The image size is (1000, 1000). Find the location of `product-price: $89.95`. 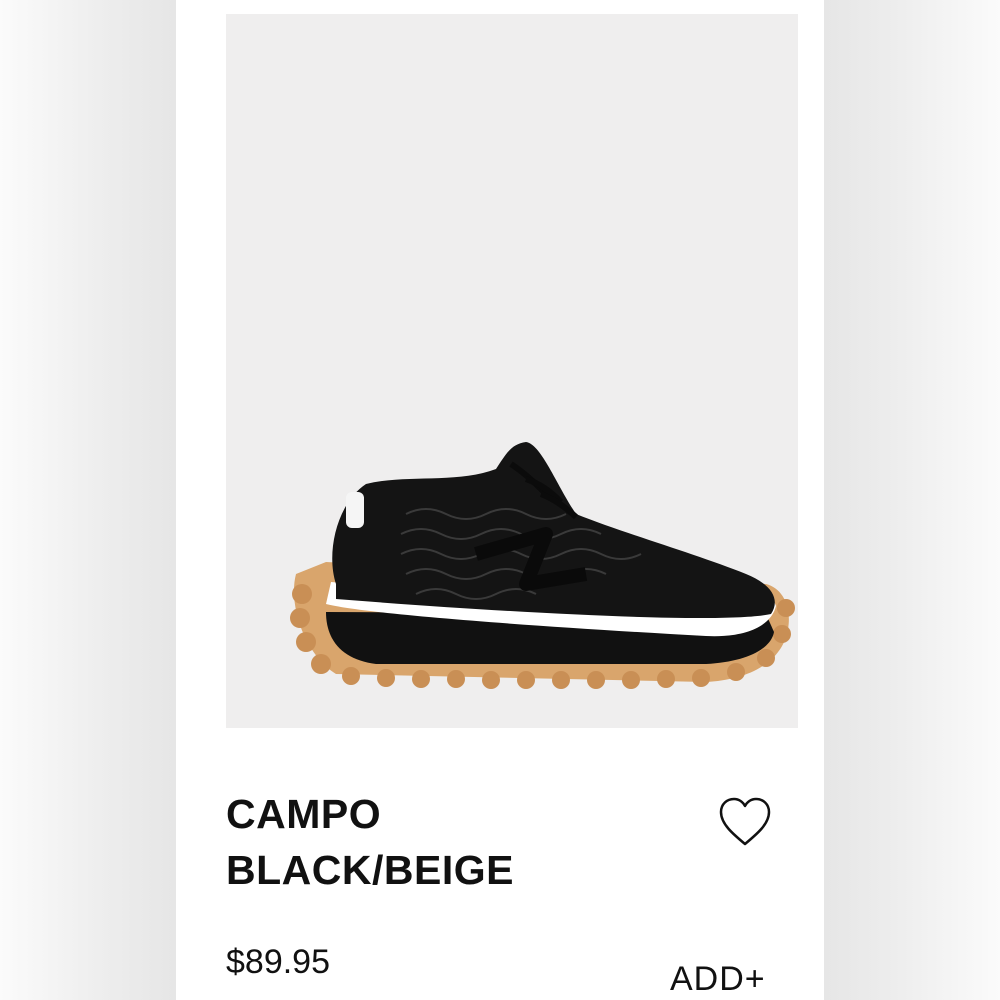

product-price: $89.95 is located at coordinates (278, 962).